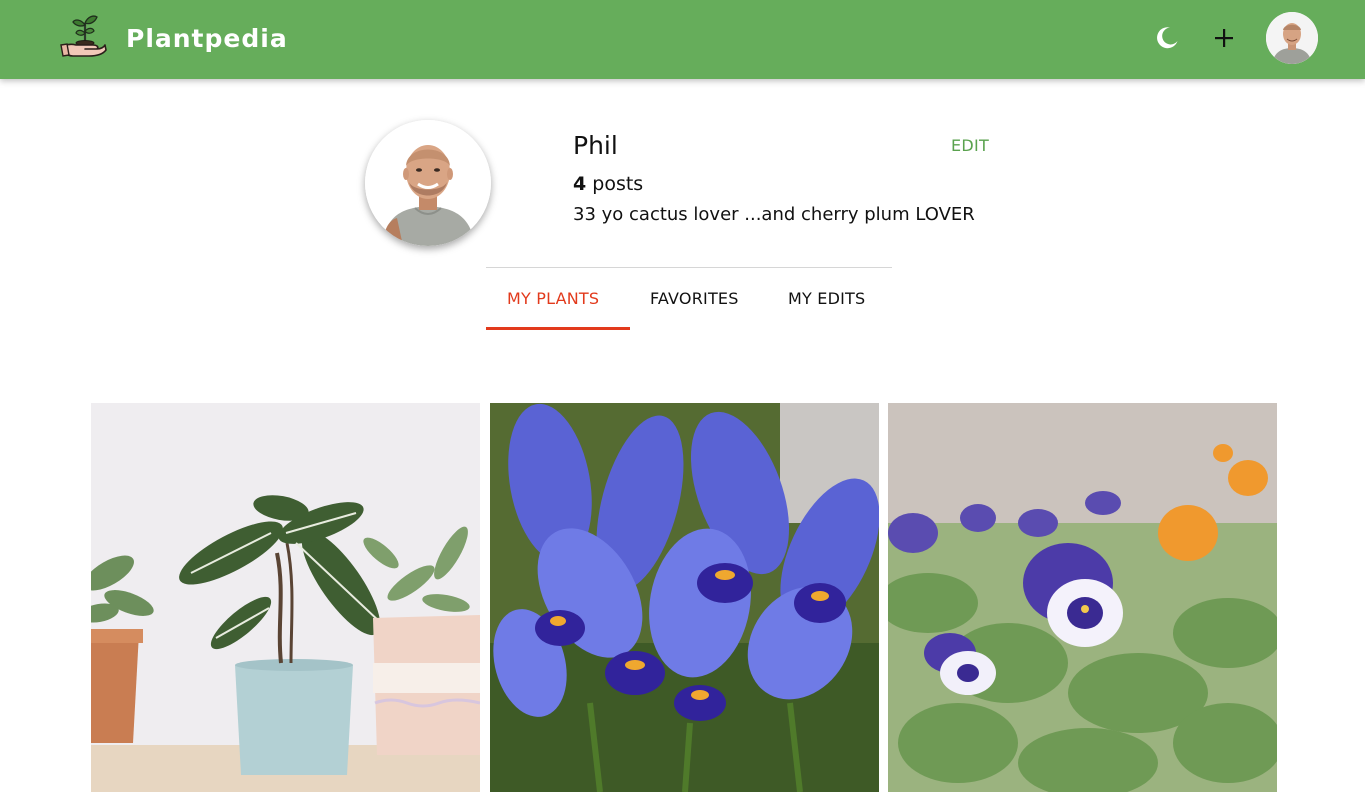 The image size is (1365, 797). I want to click on app-title: Plantpedia, so click(207, 38).